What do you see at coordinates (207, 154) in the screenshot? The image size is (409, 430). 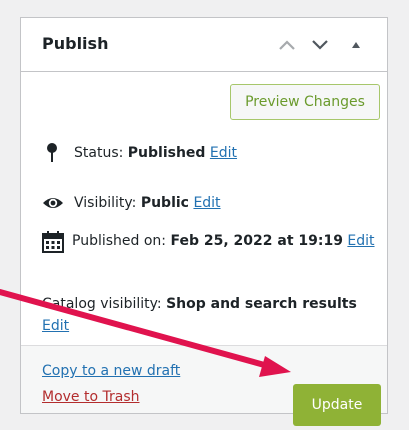 I see `status-row: Status: Published Edit` at bounding box center [207, 154].